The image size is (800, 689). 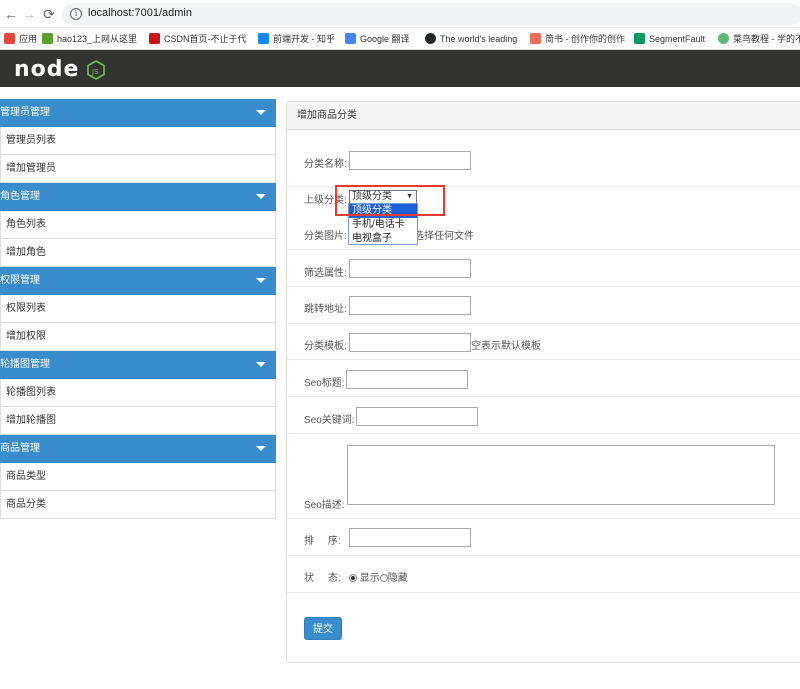 What do you see at coordinates (64, 68) in the screenshot?
I see `nodejs-logo: node JS` at bounding box center [64, 68].